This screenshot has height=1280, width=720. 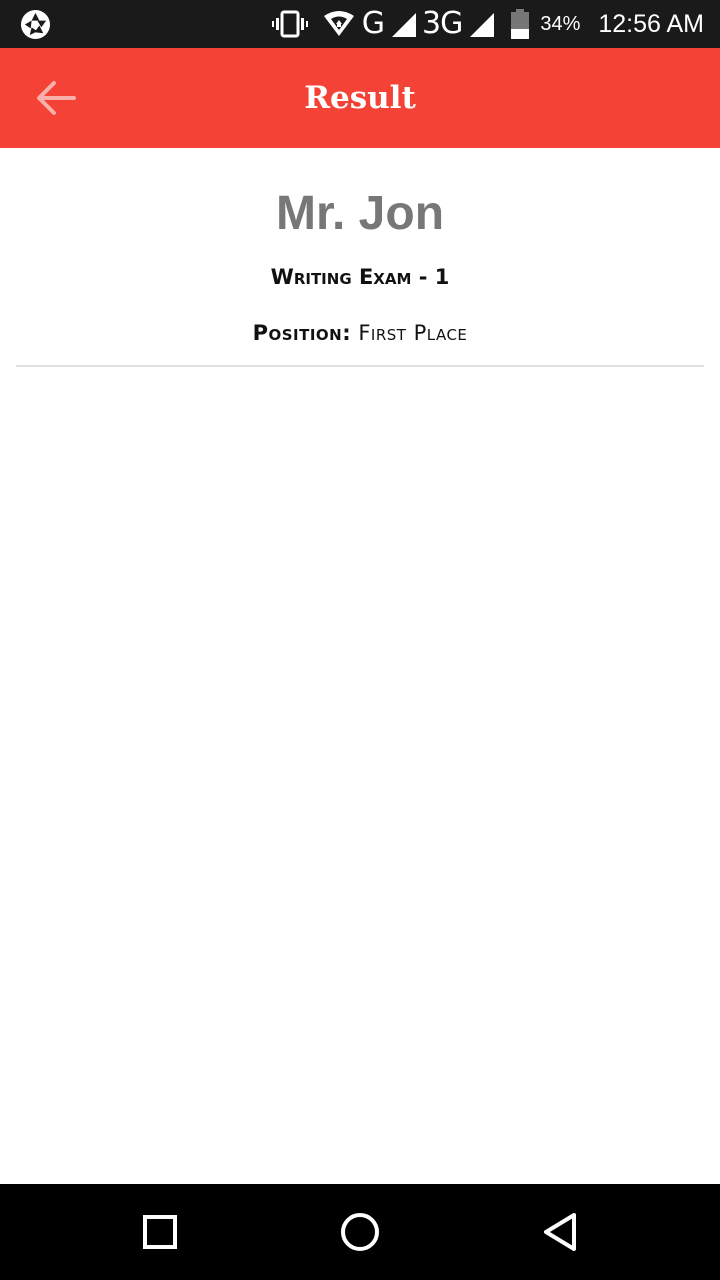 I want to click on recents-button, so click(x=160, y=1232).